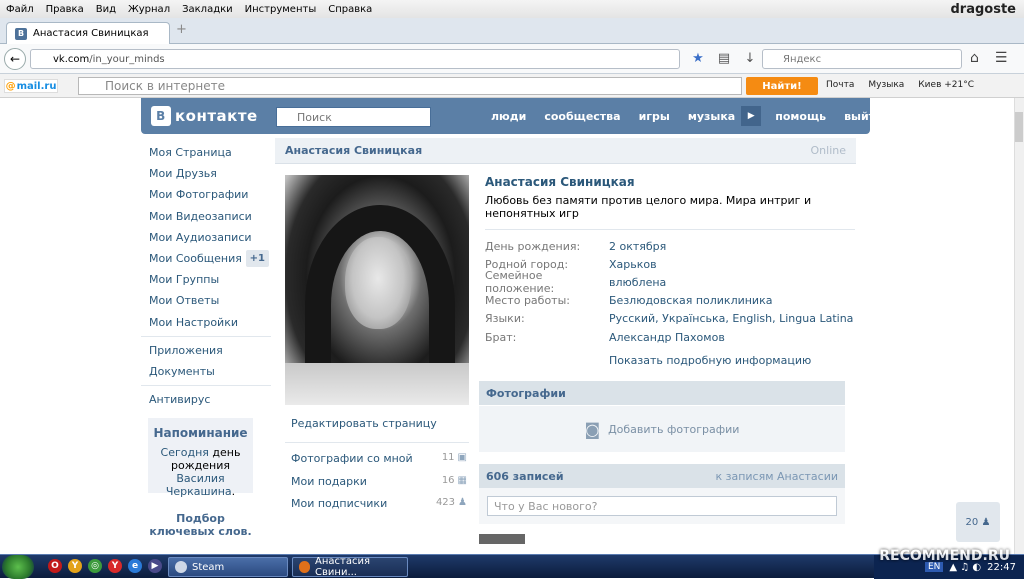  I want to click on reminder-title: Напоминание, so click(200, 433).